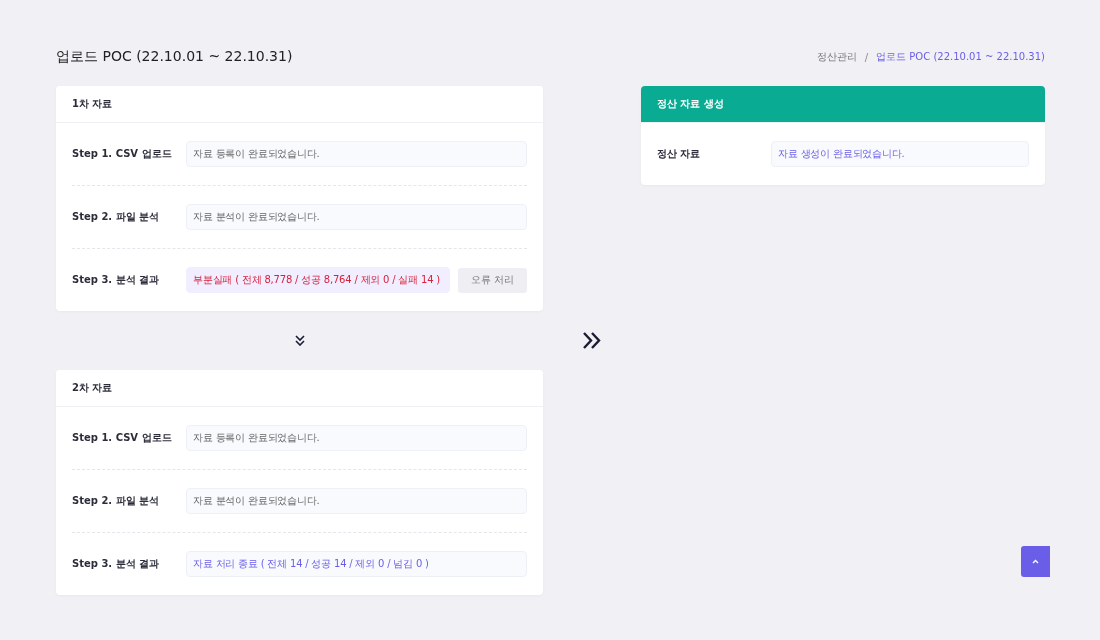 Image resolution: width=1100 pixels, height=640 pixels. I want to click on status-field: 자료 처리 종료 ( 전체 14 / 성공 14 / 제외 0 / 넘김 0 ), so click(356, 564).